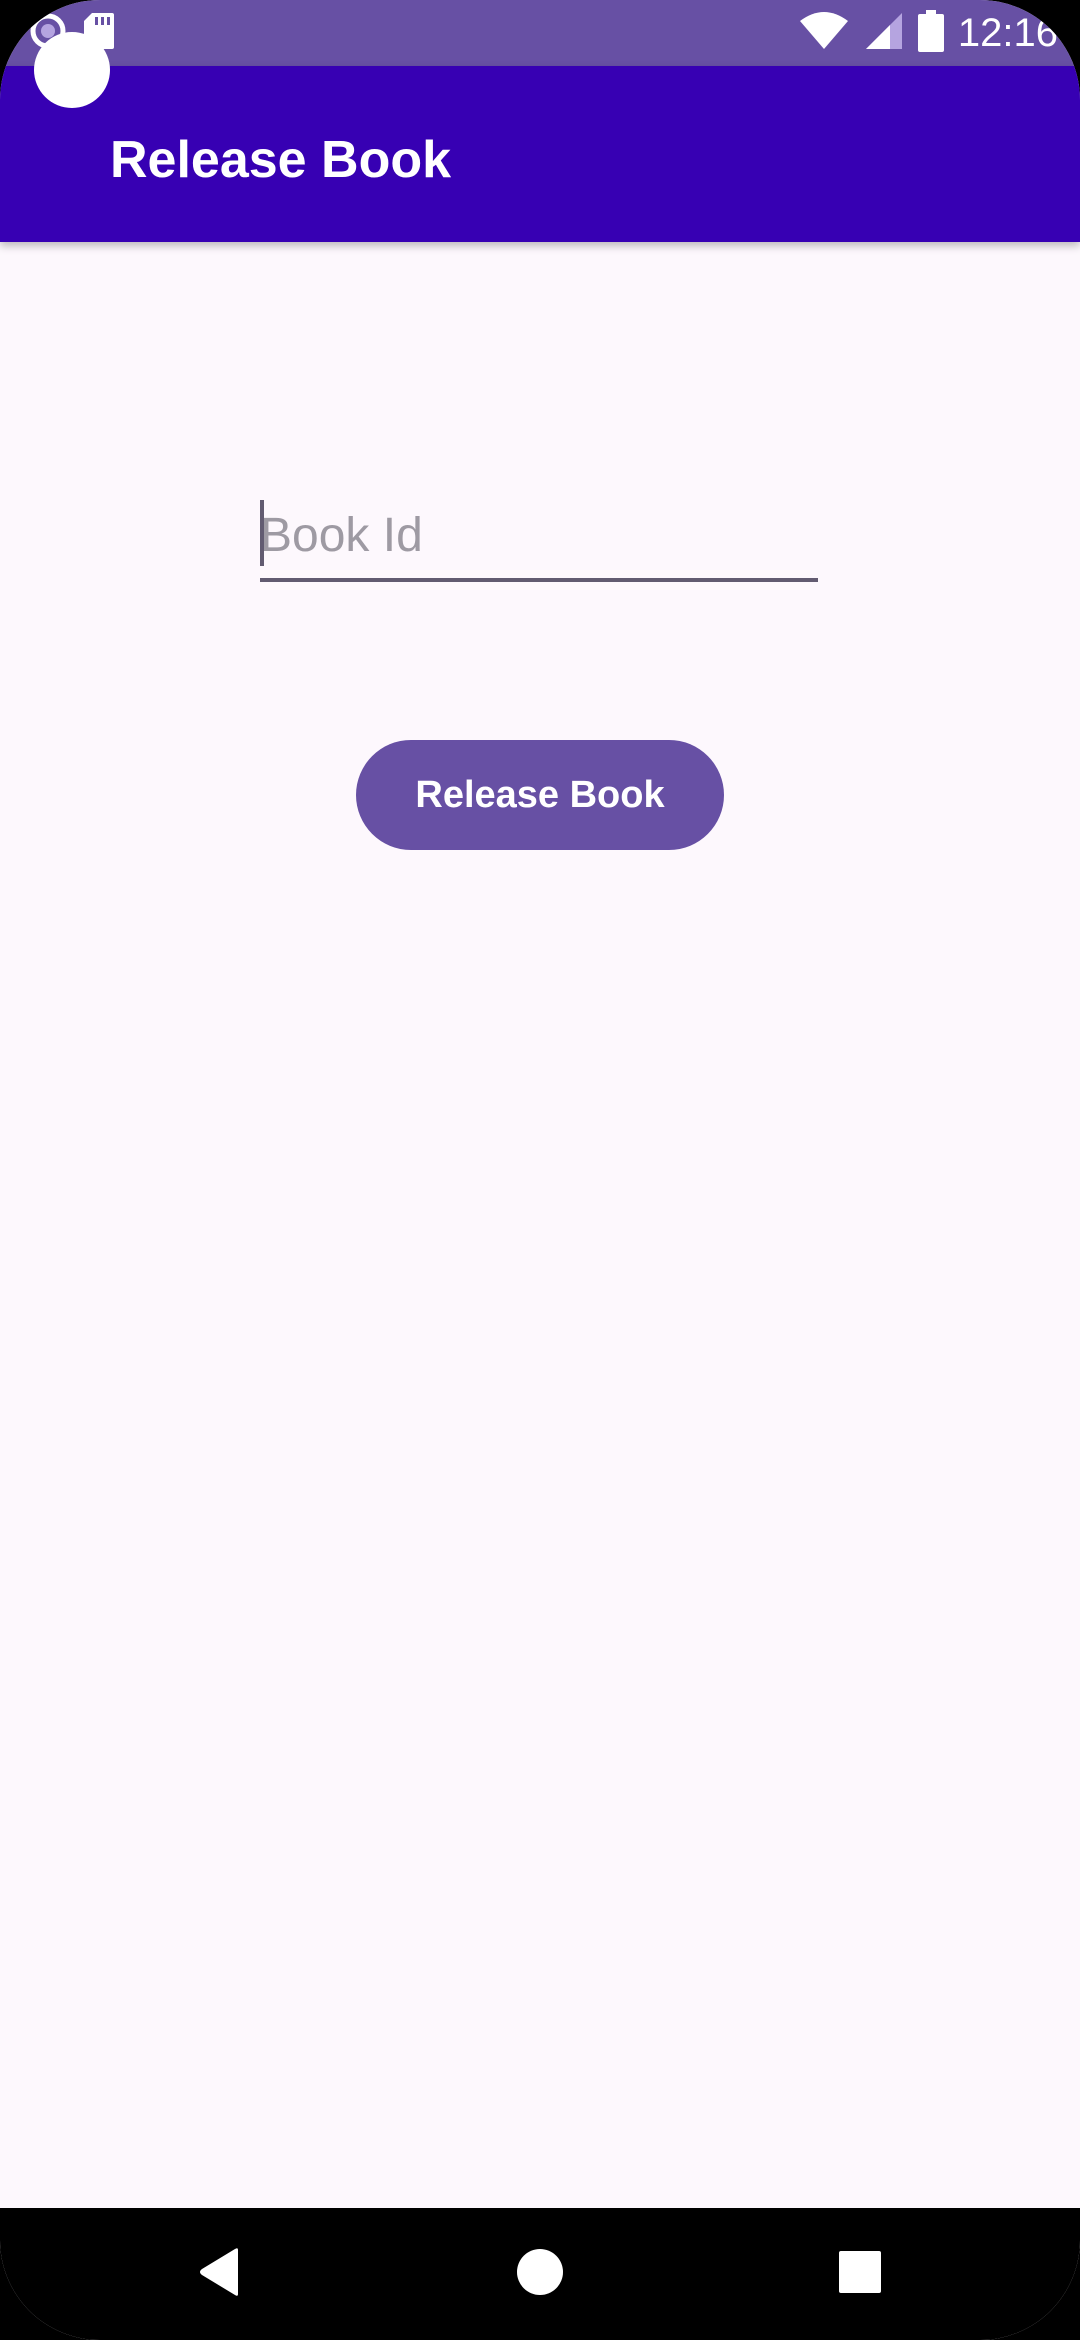 The width and height of the screenshot is (1080, 2340). What do you see at coordinates (540, 154) in the screenshot?
I see `app-bar: Release Book` at bounding box center [540, 154].